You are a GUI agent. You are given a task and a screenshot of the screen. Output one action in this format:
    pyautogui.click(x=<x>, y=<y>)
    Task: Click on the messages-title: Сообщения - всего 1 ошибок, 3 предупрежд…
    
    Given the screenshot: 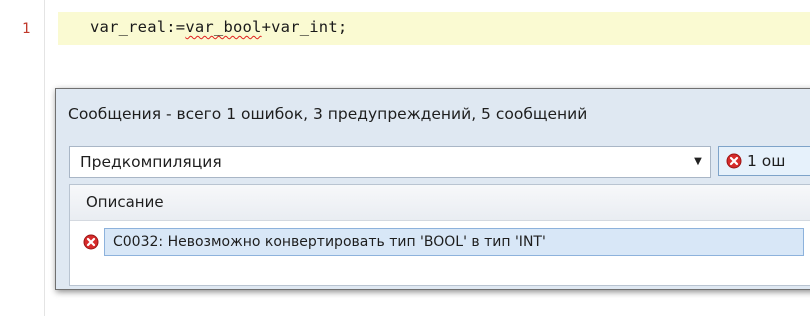 What is the action you would take?
    pyautogui.click(x=328, y=114)
    